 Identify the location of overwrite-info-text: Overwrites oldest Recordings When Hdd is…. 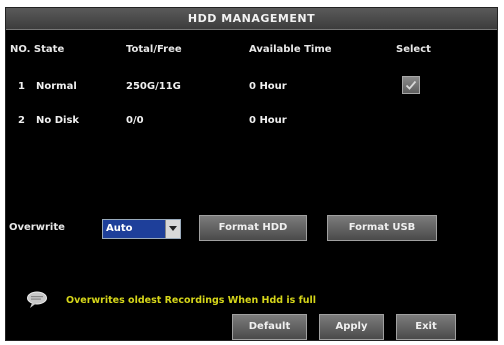
(191, 300).